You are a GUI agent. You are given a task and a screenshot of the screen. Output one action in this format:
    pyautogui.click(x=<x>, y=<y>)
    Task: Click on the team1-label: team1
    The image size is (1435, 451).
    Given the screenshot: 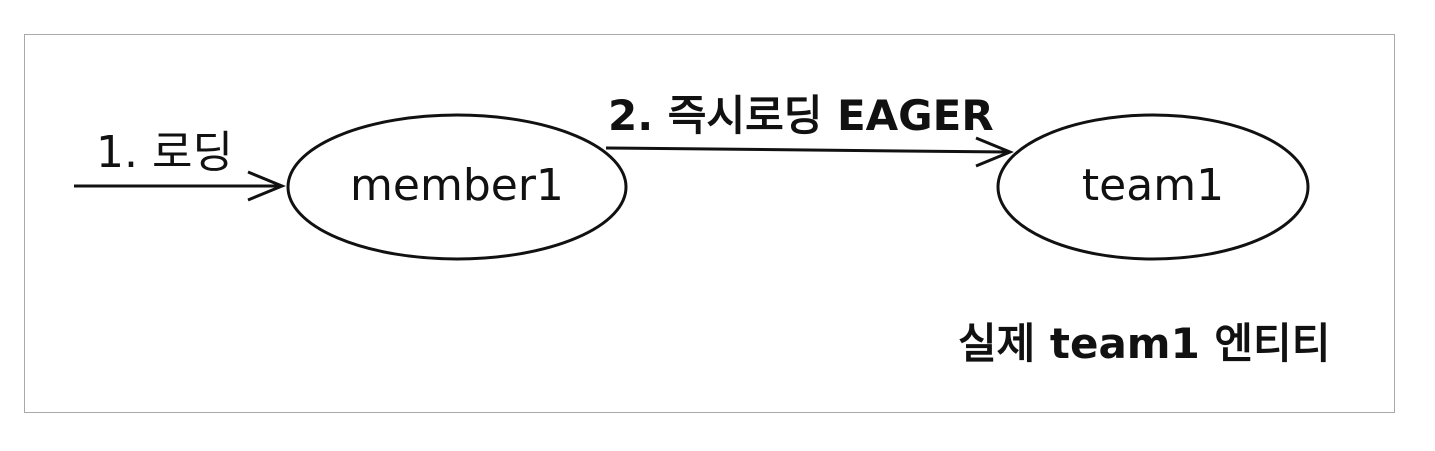 What is the action you would take?
    pyautogui.click(x=1153, y=185)
    